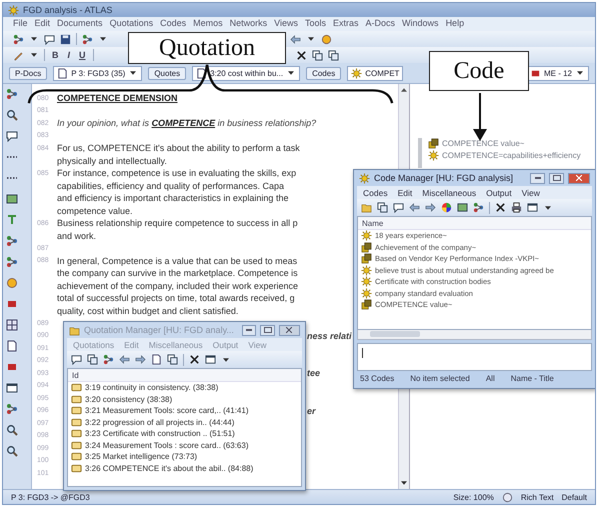 The height and width of the screenshot is (509, 598). What do you see at coordinates (537, 497) in the screenshot?
I see `status-text: Rich Text` at bounding box center [537, 497].